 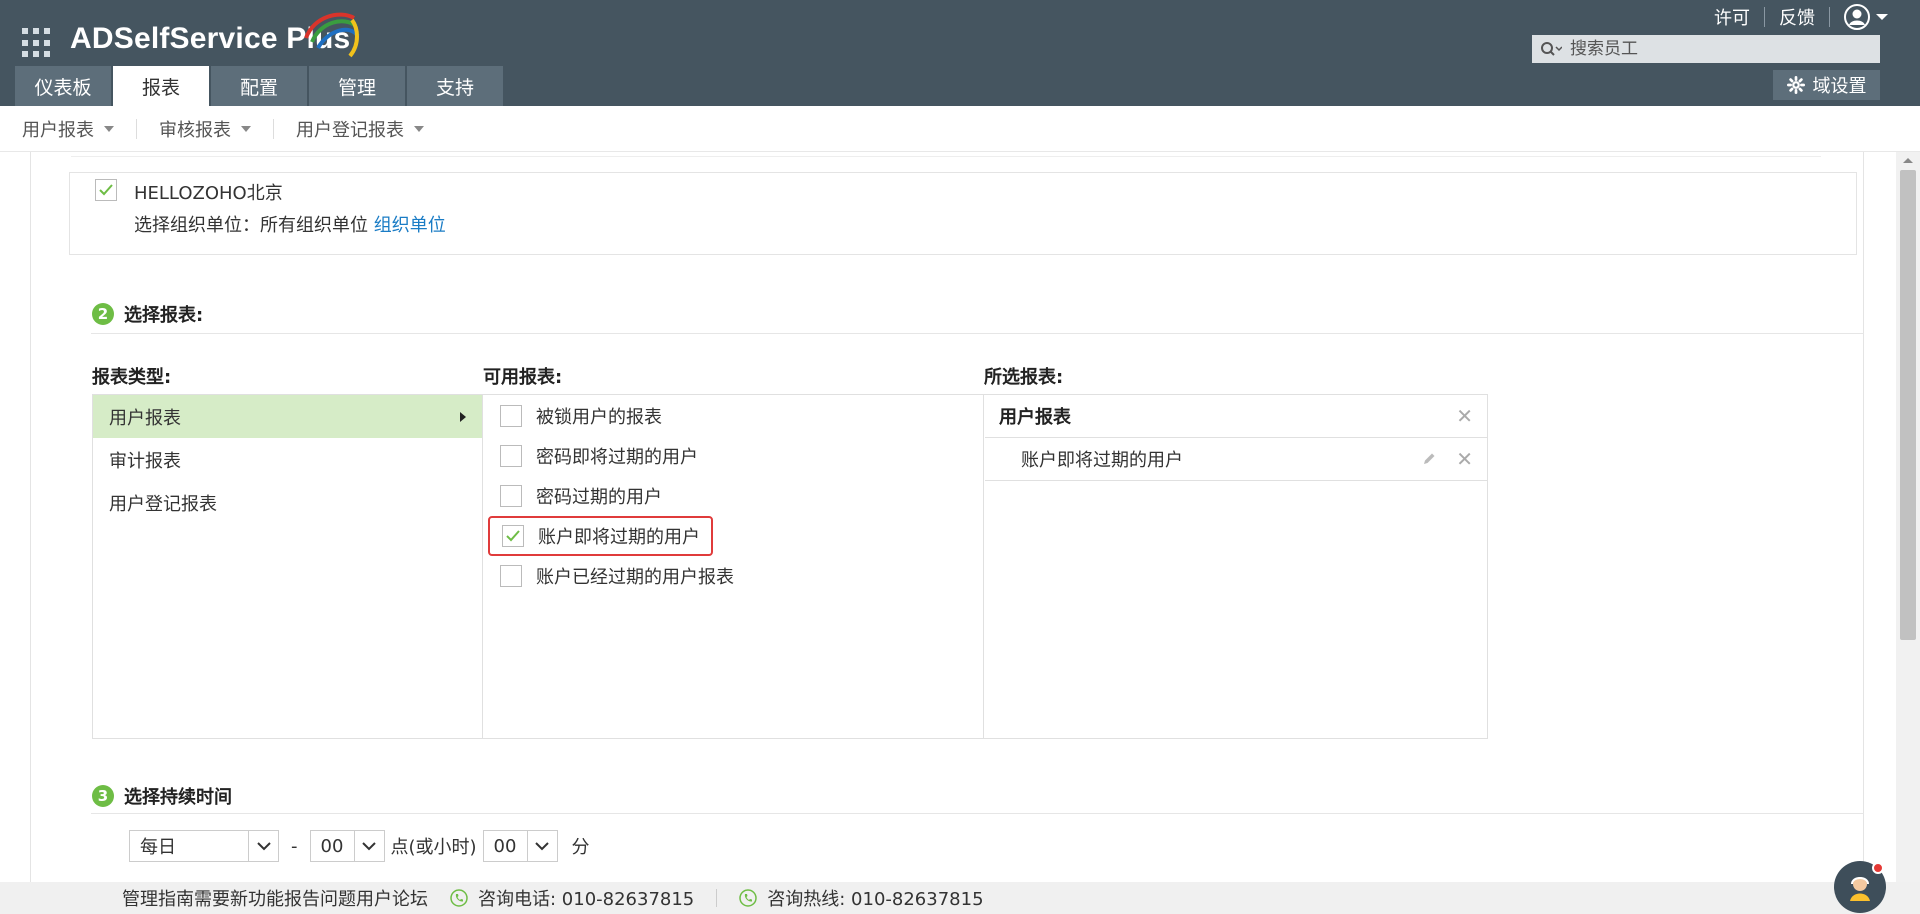 What do you see at coordinates (733, 456) in the screenshot?
I see `available-report-item: 密码即将过期的用户` at bounding box center [733, 456].